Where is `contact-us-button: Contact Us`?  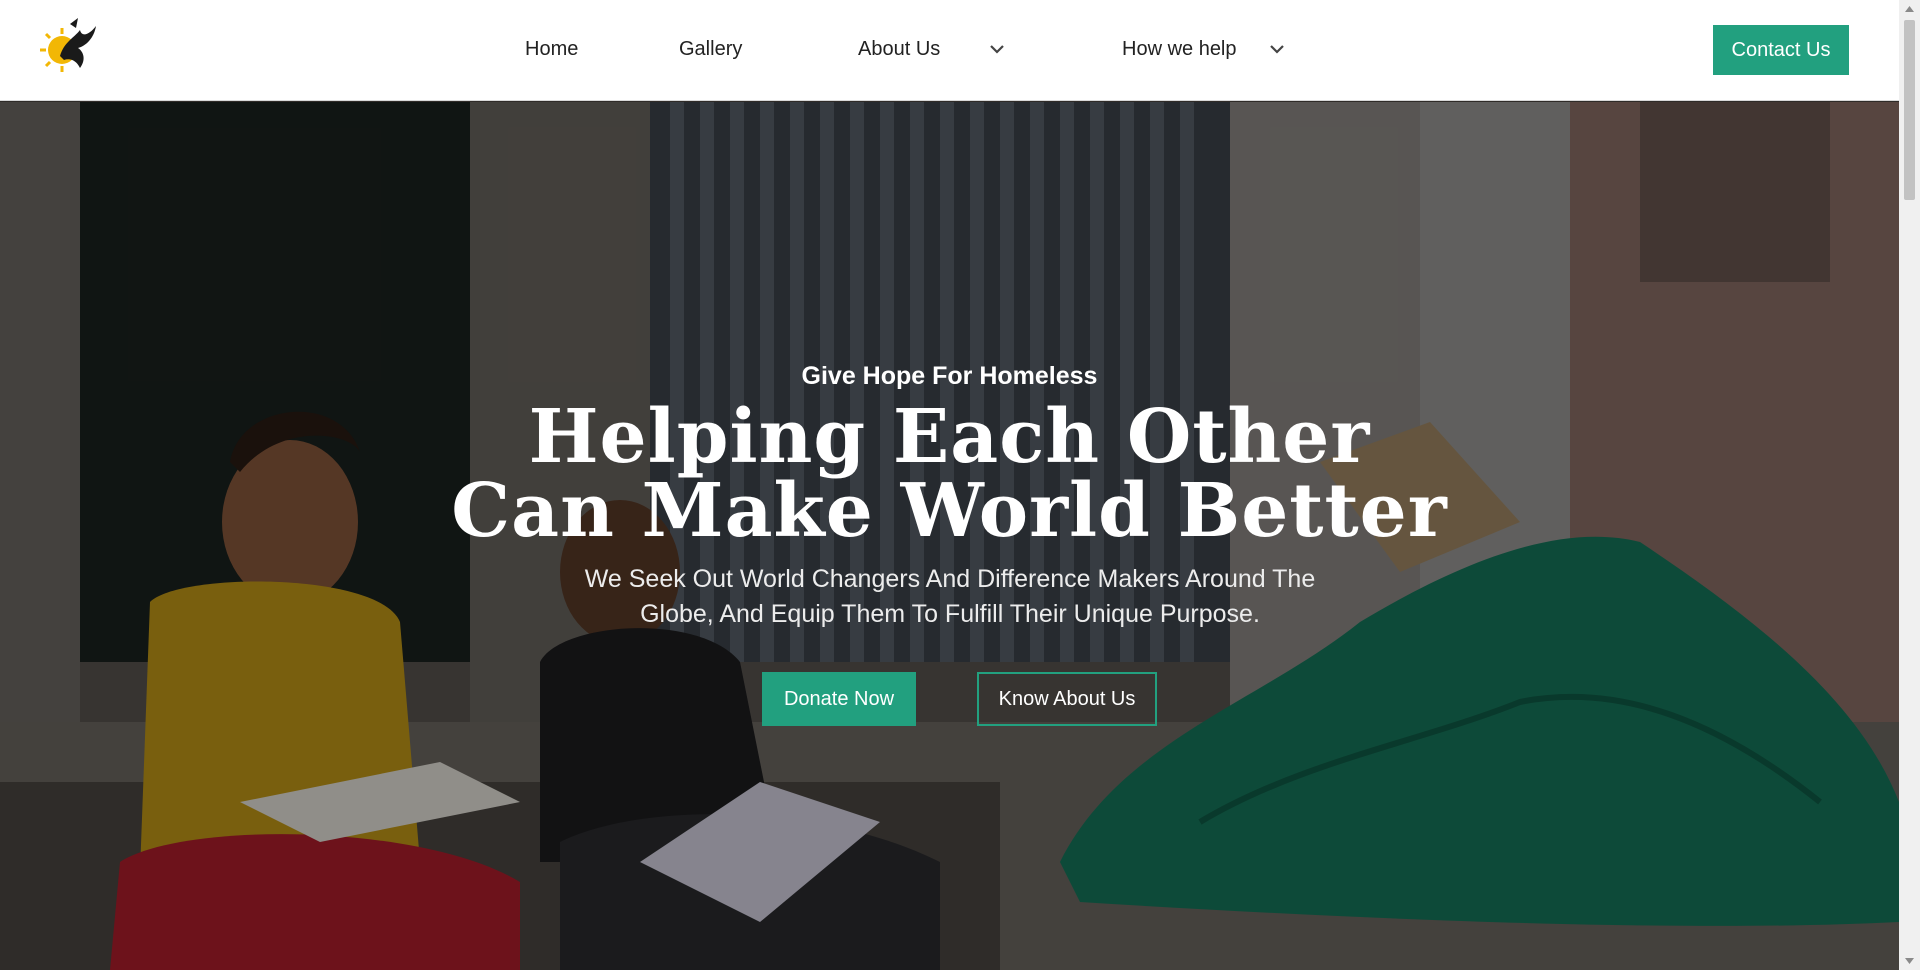 contact-us-button: Contact Us is located at coordinates (1781, 50).